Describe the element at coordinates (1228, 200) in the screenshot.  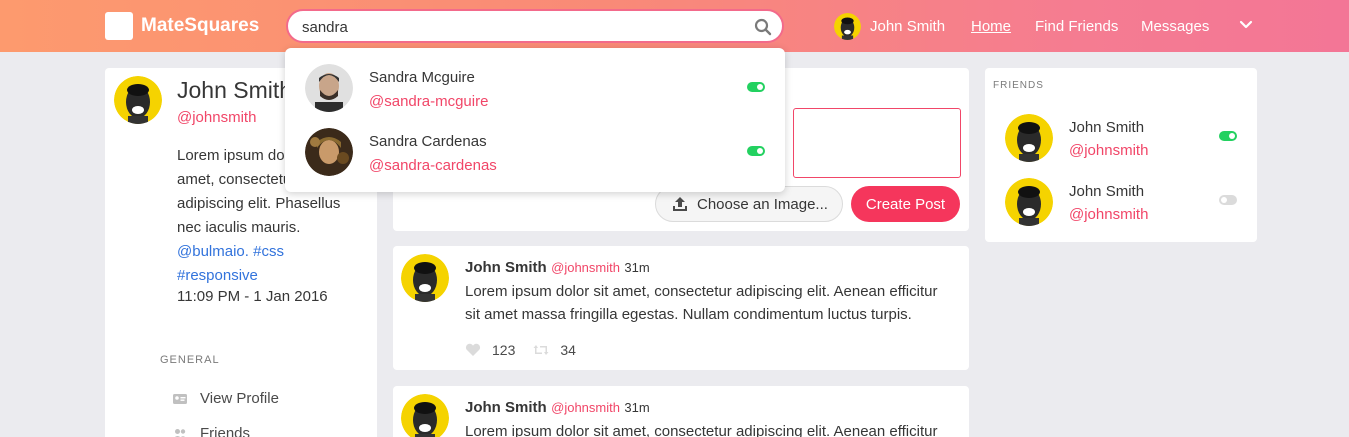
I see `offline-status-toggle` at that location.